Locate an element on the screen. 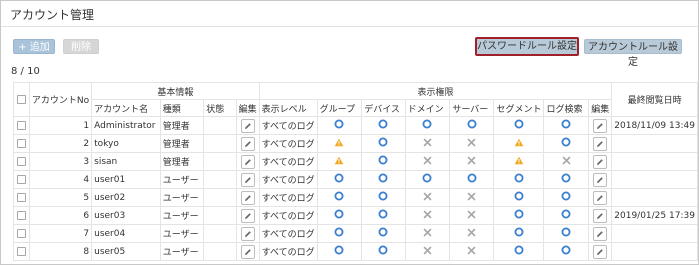  select-all-checkbox is located at coordinates (21, 99).